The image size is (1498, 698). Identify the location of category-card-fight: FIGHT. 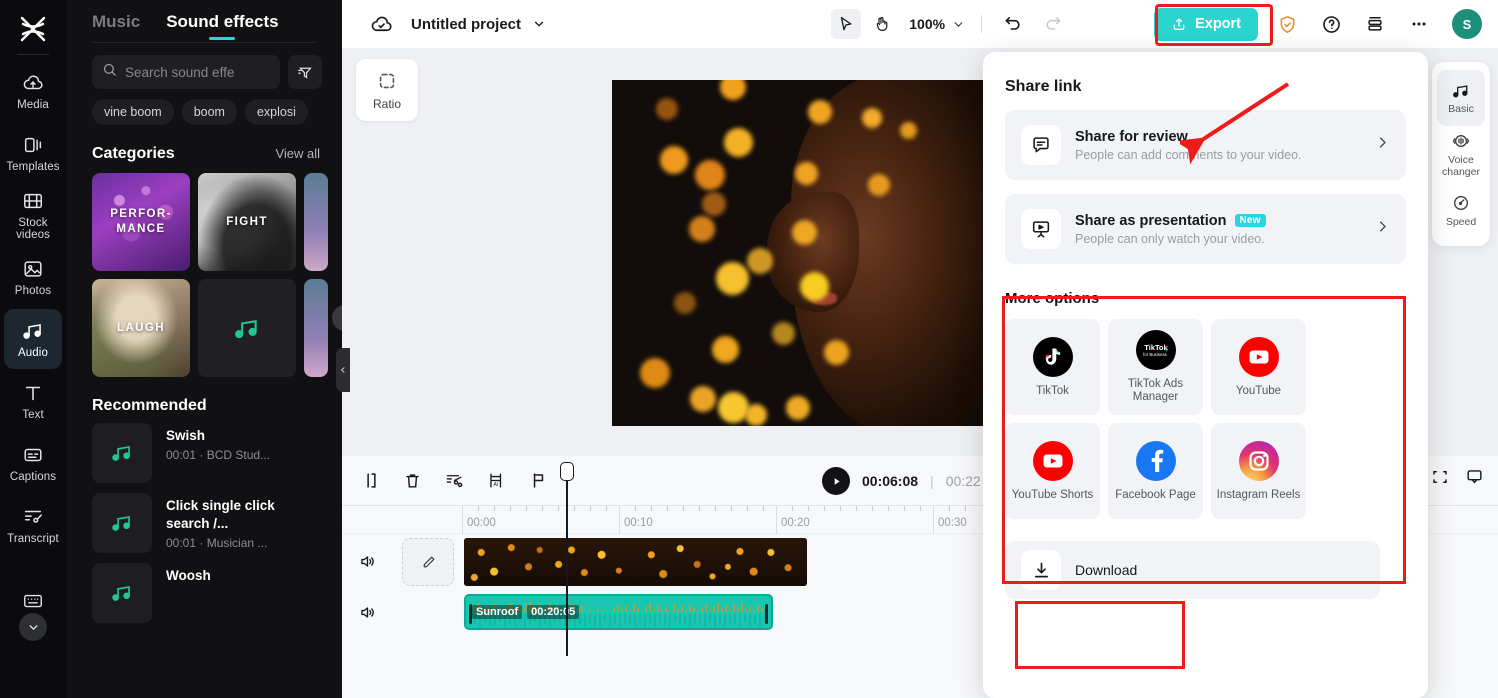
(247, 222).